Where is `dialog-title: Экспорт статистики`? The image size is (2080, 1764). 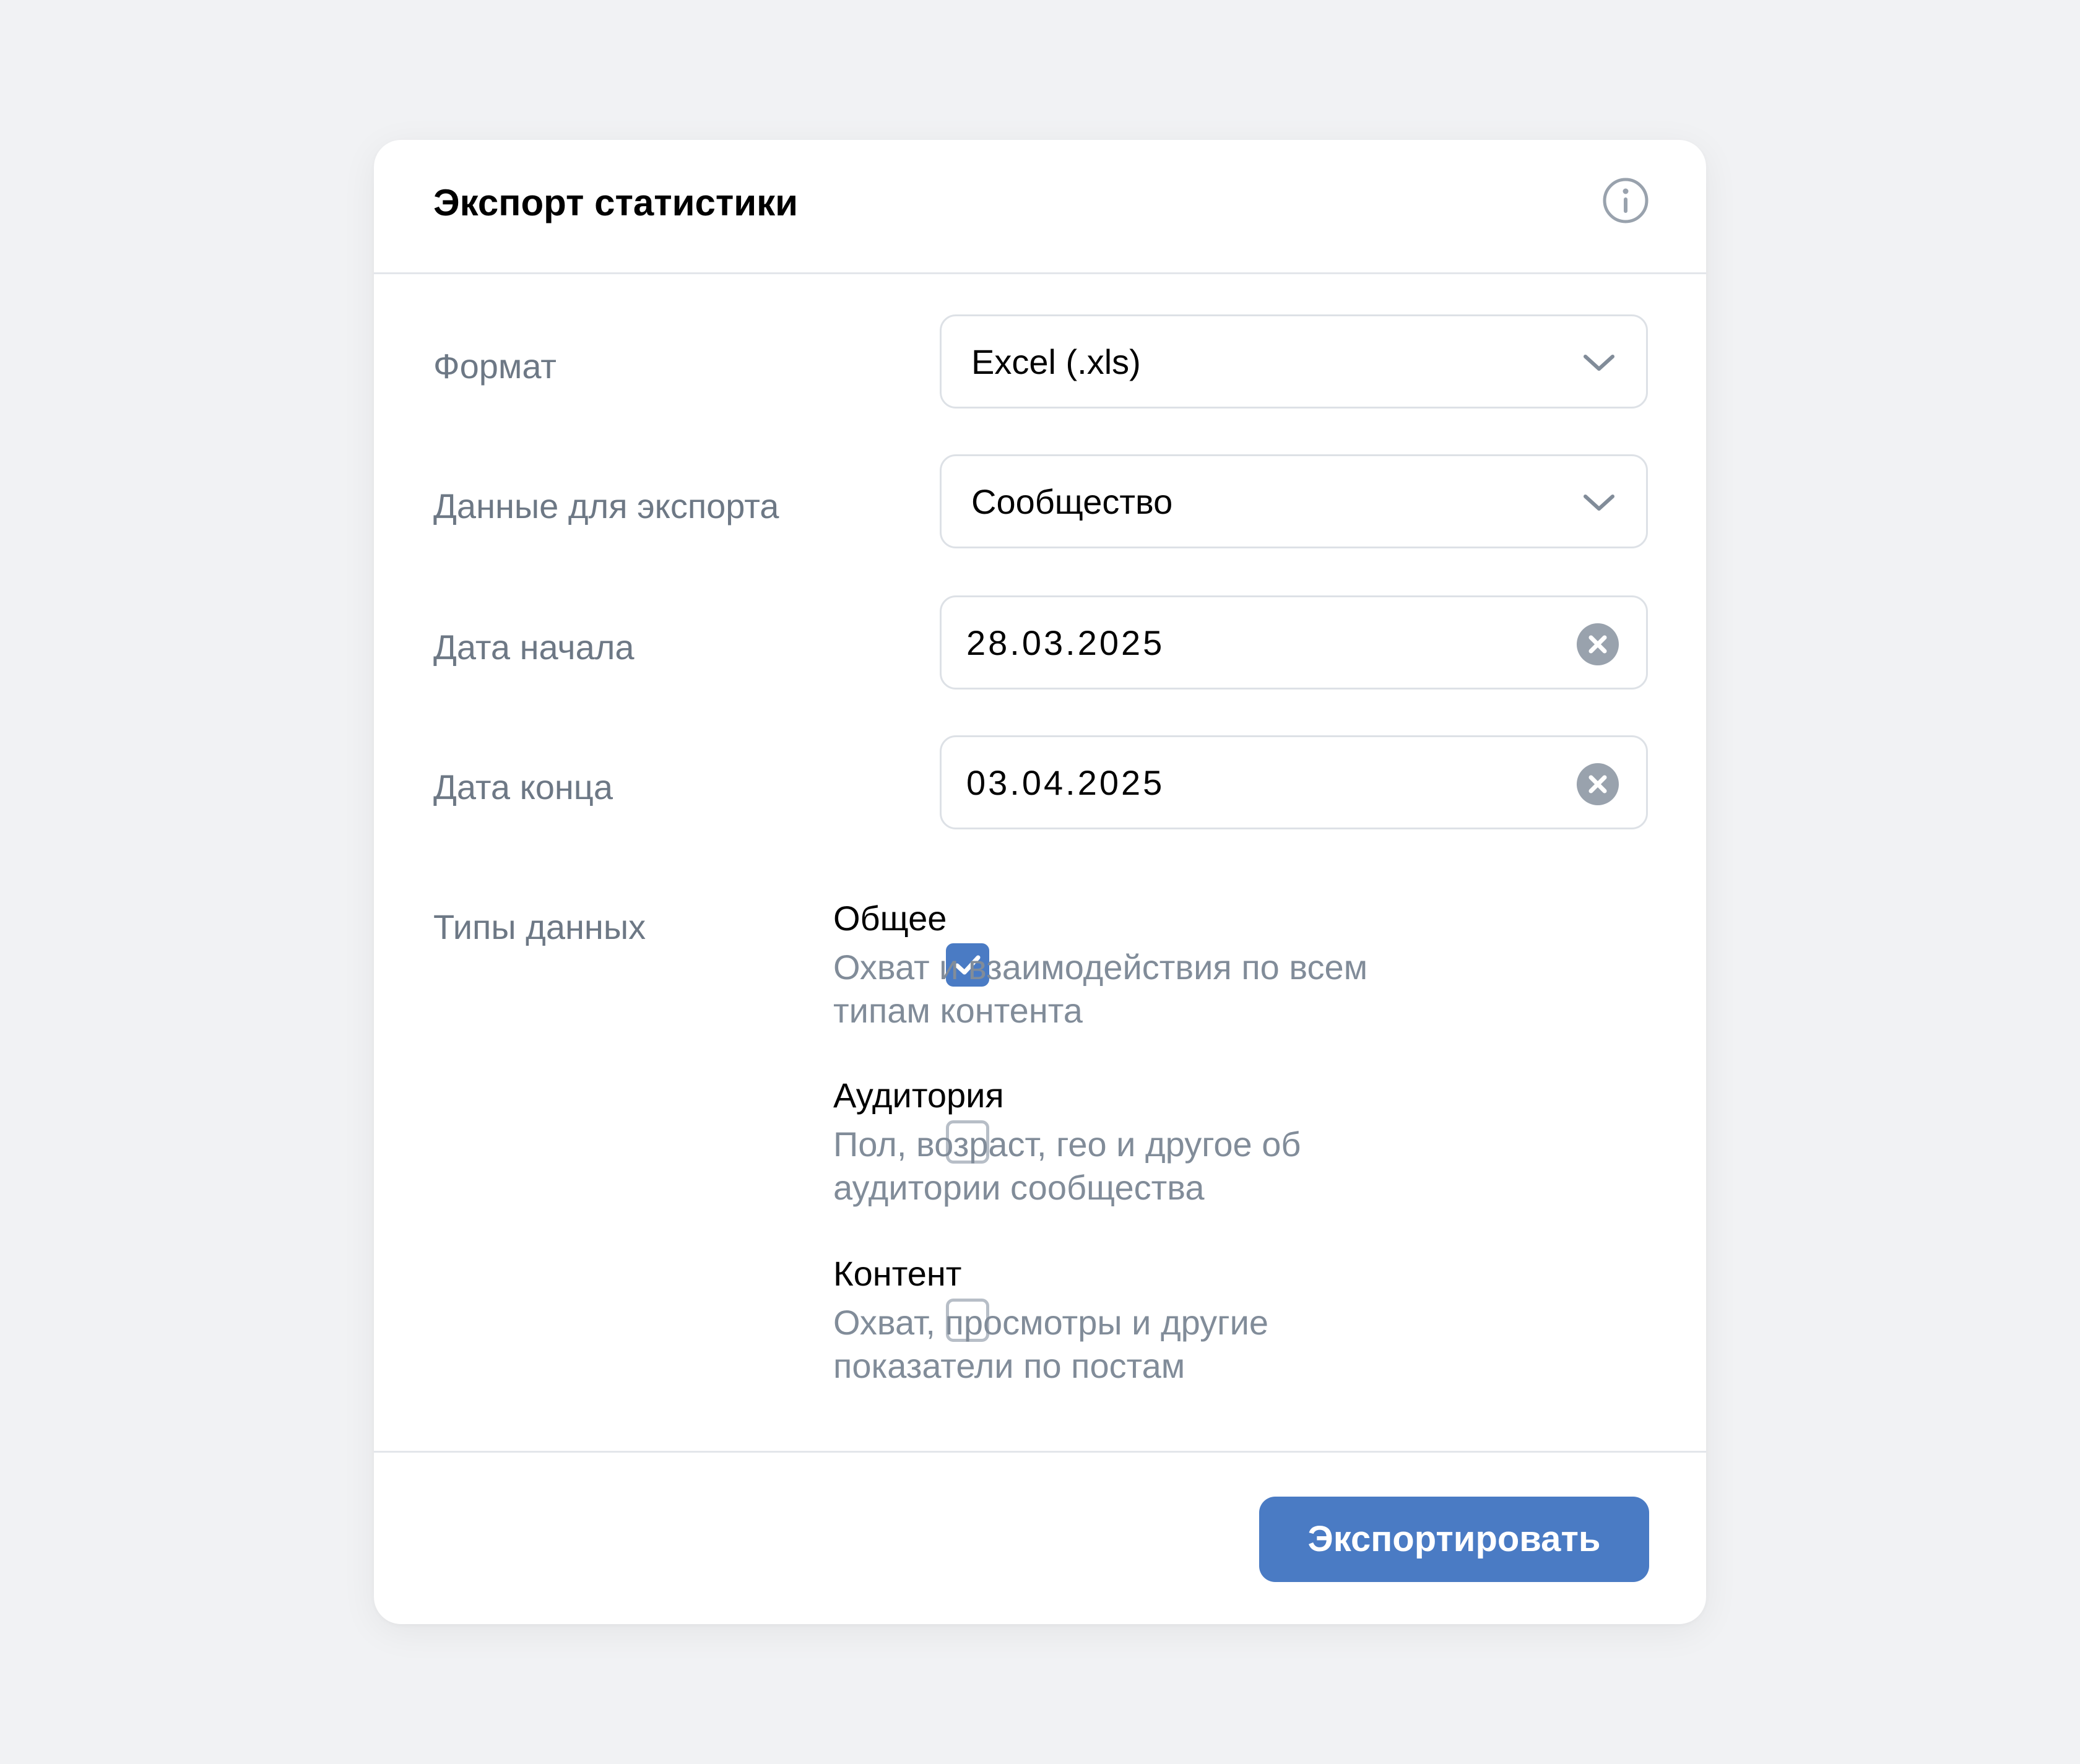 dialog-title: Экспорт статистики is located at coordinates (616, 202).